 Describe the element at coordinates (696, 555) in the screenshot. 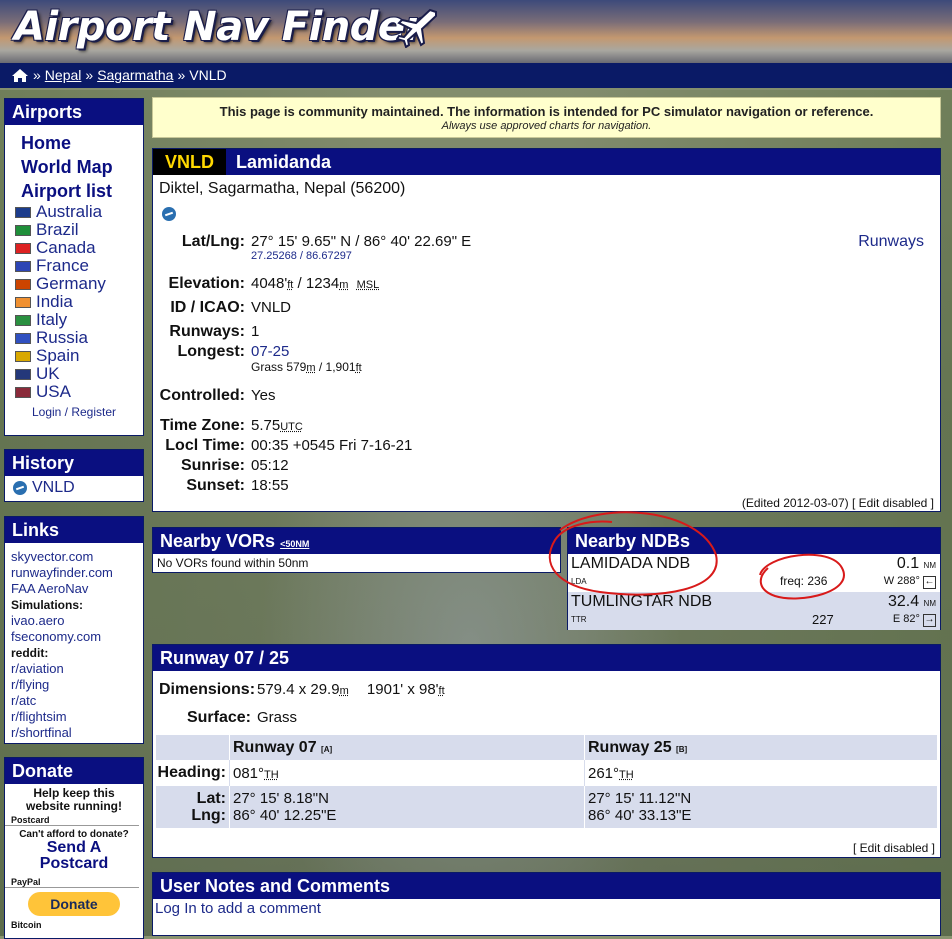

I see `red-annotation-circles` at that location.